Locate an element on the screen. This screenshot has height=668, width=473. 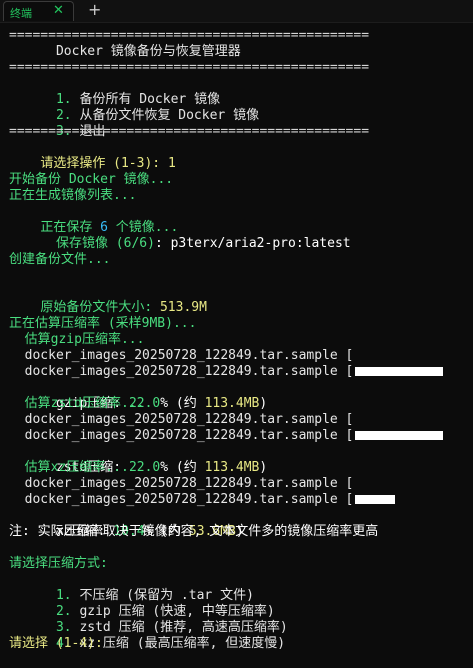
compression-option: 2. gzip 压缩 (快速, 中等压缩率) is located at coordinates (165, 611).